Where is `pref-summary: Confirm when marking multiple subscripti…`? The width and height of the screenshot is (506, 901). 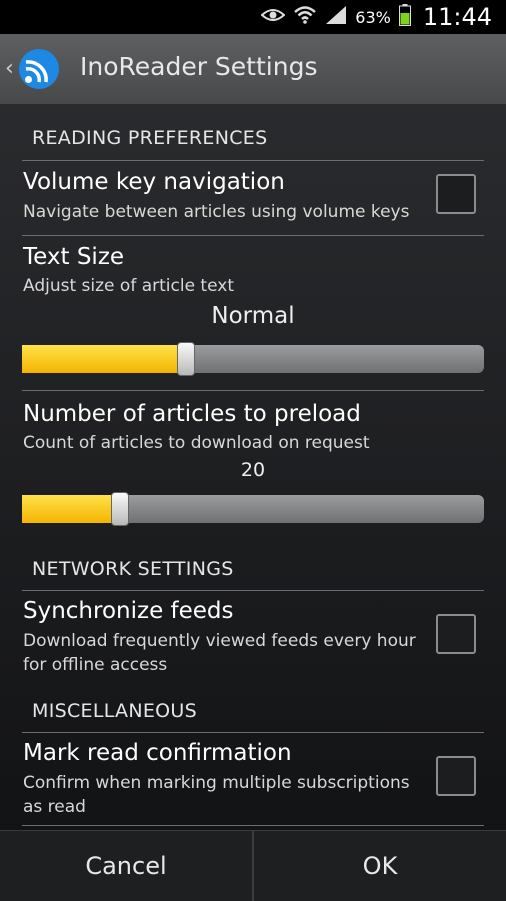 pref-summary: Confirm when marking multiple subscripti… is located at coordinates (216, 795).